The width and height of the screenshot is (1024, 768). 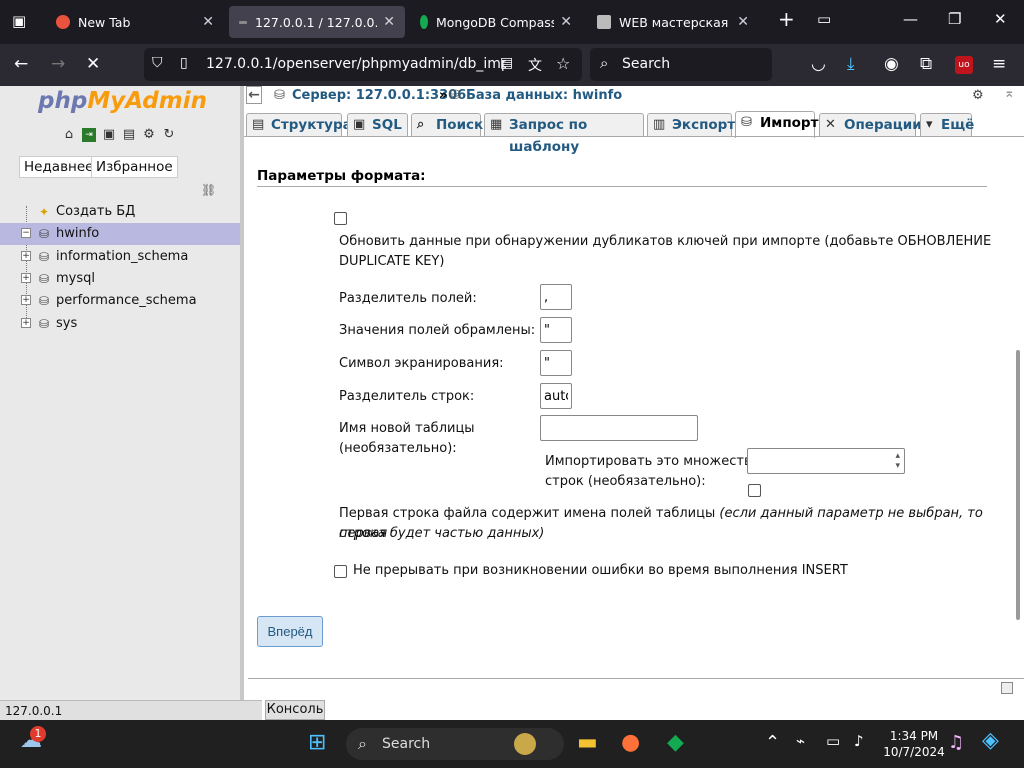 What do you see at coordinates (954, 19) in the screenshot?
I see `restore-icon: ❐` at bounding box center [954, 19].